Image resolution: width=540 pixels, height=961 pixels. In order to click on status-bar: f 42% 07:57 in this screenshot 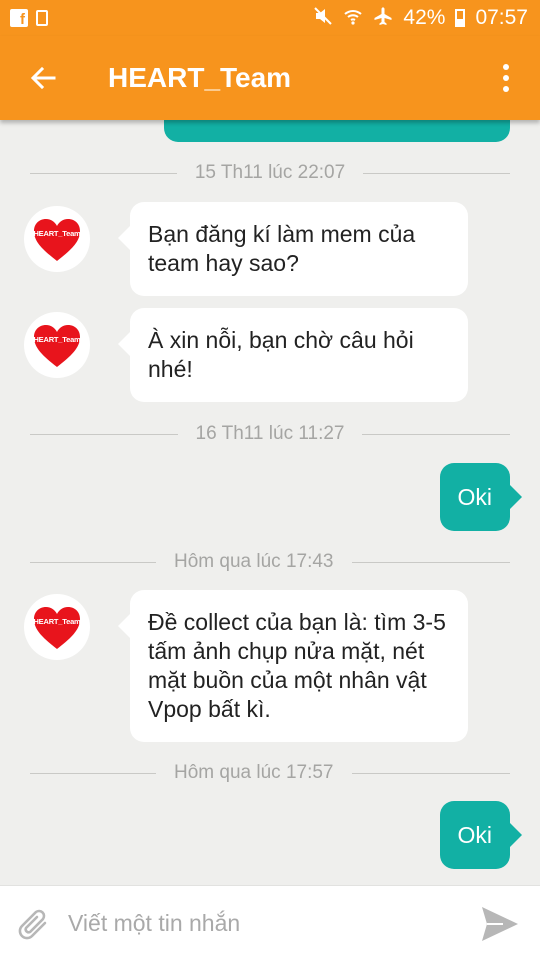, I will do `click(270, 18)`.